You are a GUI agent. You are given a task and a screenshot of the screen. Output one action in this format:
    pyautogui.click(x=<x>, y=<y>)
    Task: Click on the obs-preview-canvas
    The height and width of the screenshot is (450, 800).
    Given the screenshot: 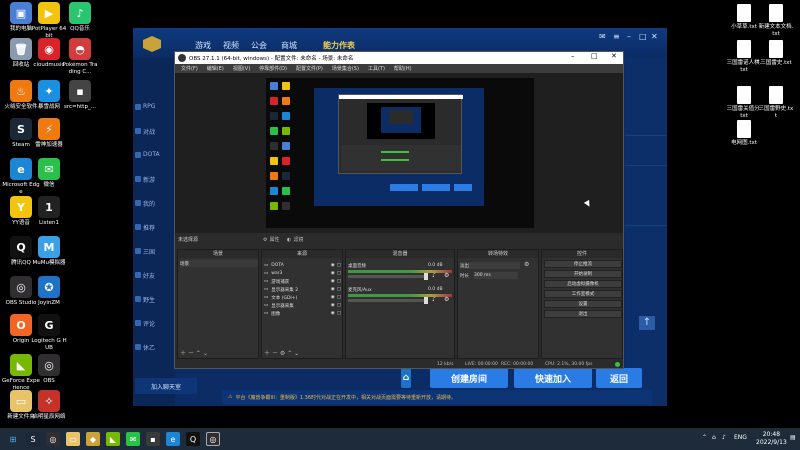 What is the action you would take?
    pyautogui.click(x=400, y=153)
    